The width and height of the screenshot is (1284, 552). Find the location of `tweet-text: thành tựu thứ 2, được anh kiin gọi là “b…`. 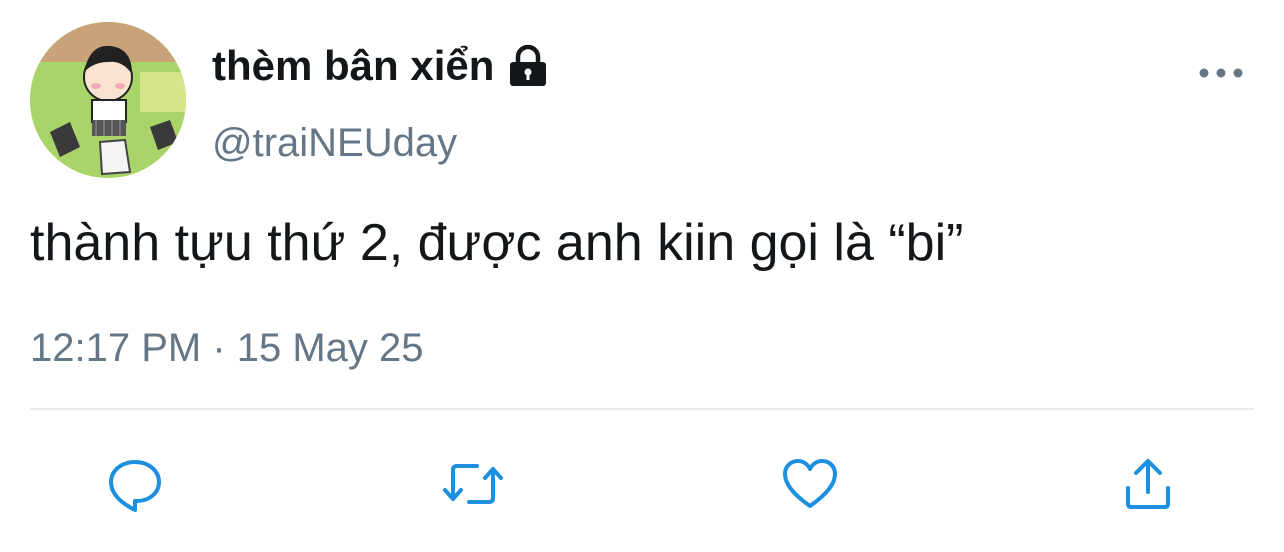

tweet-text: thành tựu thứ 2, được anh kiin gọi là “b… is located at coordinates (497, 243).